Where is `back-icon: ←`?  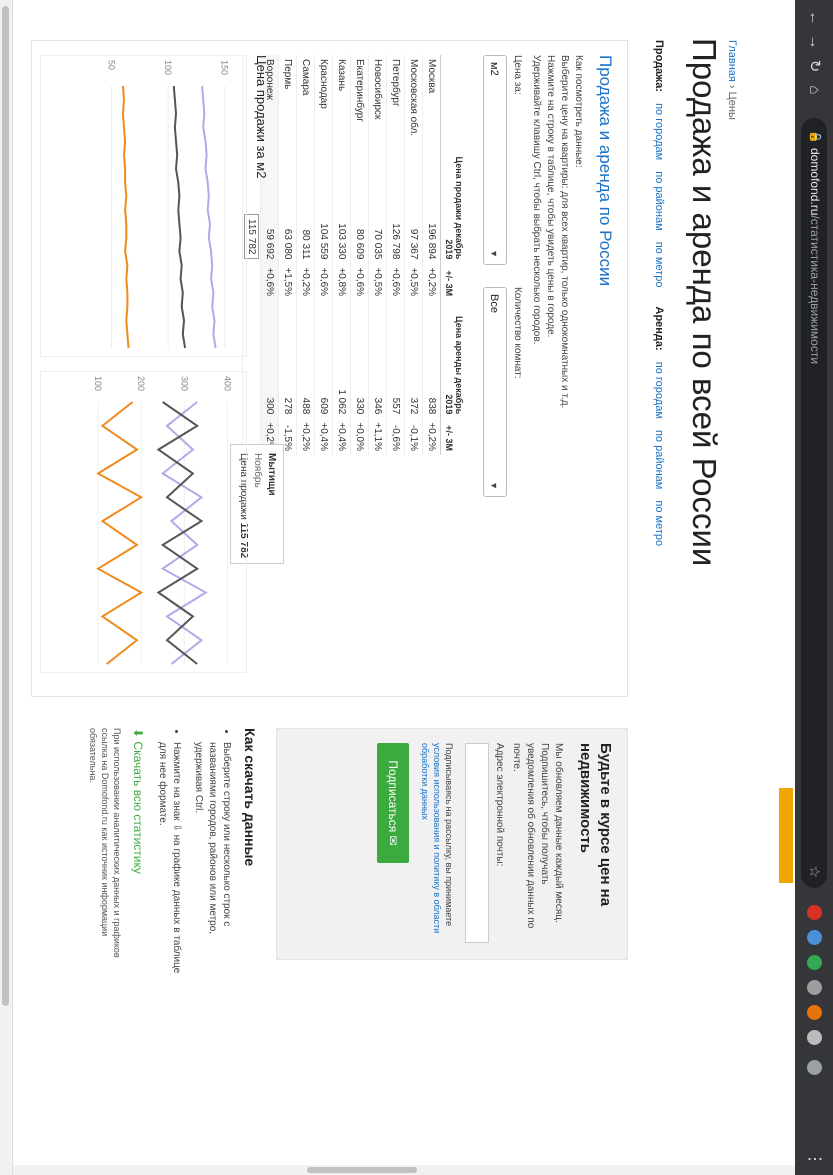
back-icon: ← is located at coordinates (814, 18).